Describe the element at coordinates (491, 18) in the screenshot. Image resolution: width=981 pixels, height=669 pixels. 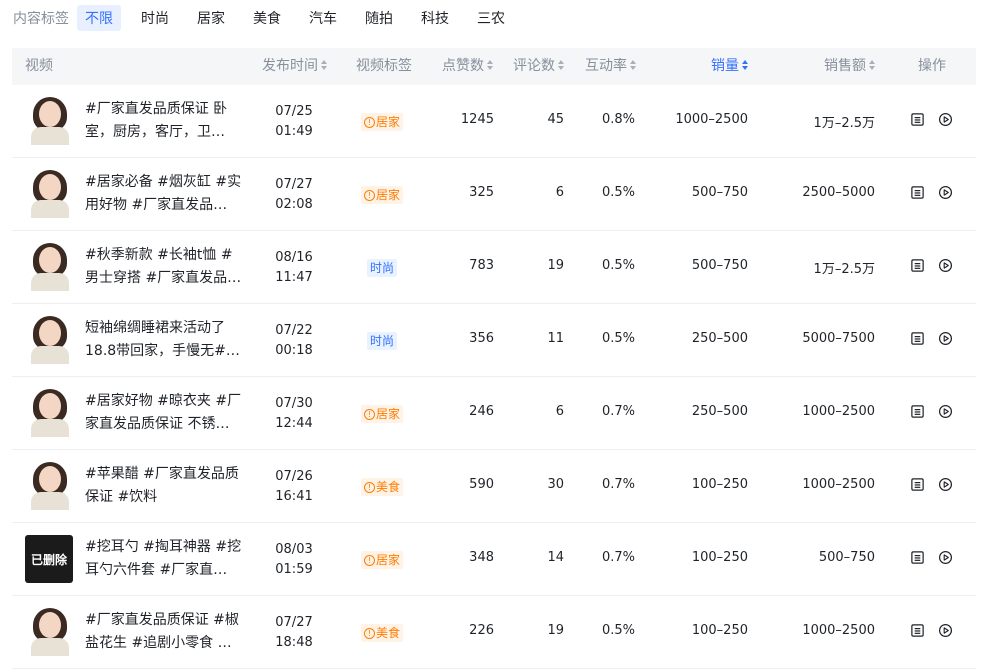
I see `filter-tag-agriculture: 三农` at that location.